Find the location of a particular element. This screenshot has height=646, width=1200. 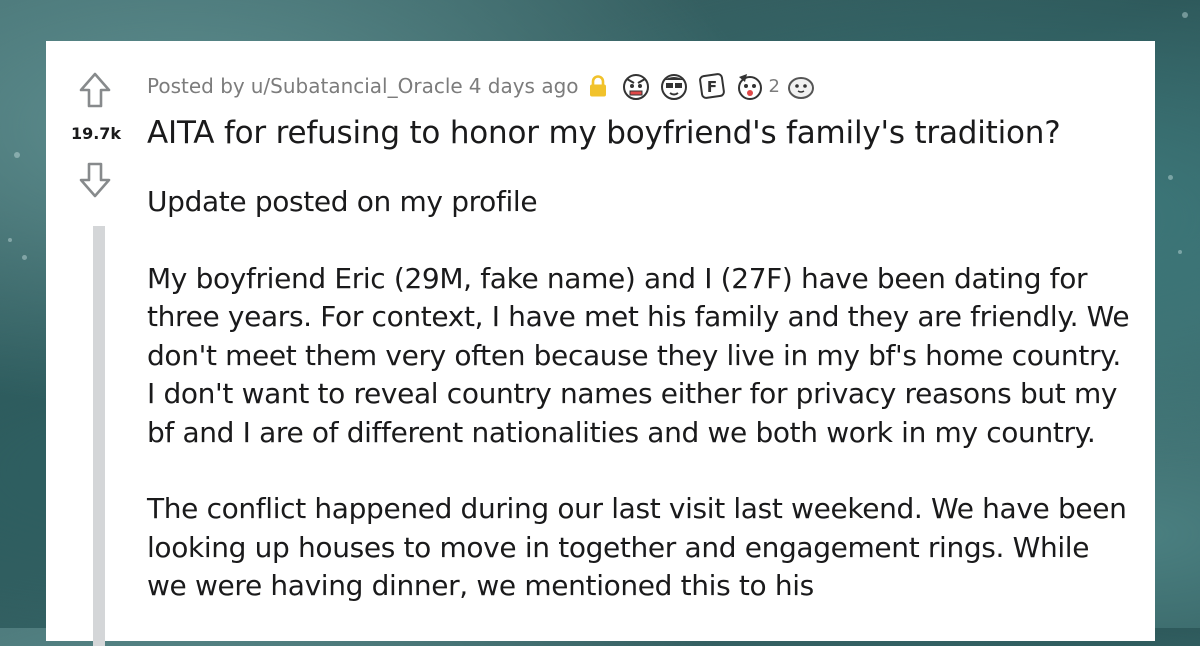

author-link: u/Subatancial_Oracle is located at coordinates (357, 86).